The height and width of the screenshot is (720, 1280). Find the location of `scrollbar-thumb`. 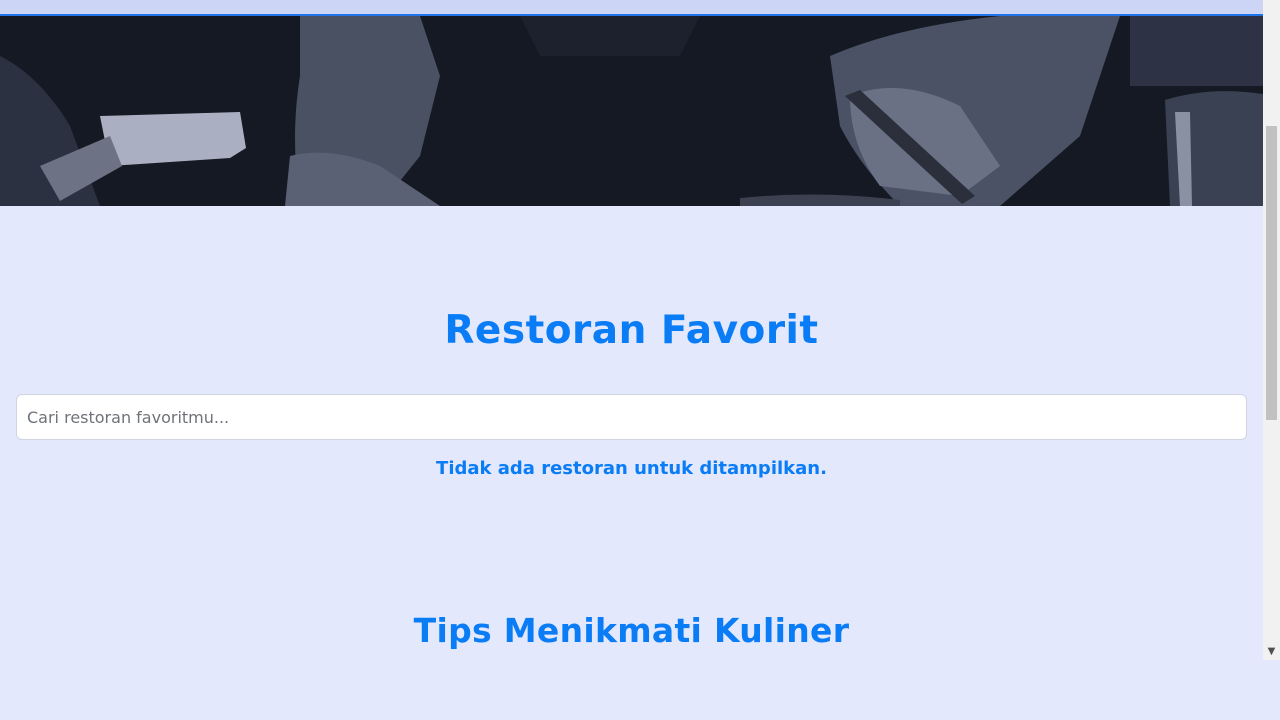

scrollbar-thumb is located at coordinates (1271, 273).